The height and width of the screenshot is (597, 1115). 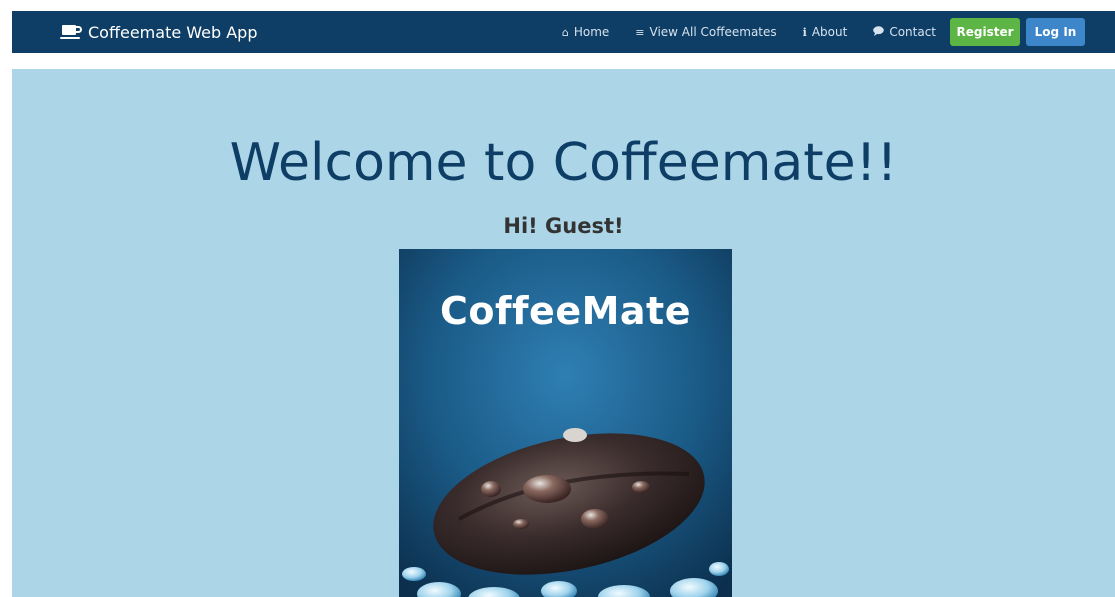 What do you see at coordinates (563, 163) in the screenshot?
I see `page-title: Welcome to Coffeemate!!` at bounding box center [563, 163].